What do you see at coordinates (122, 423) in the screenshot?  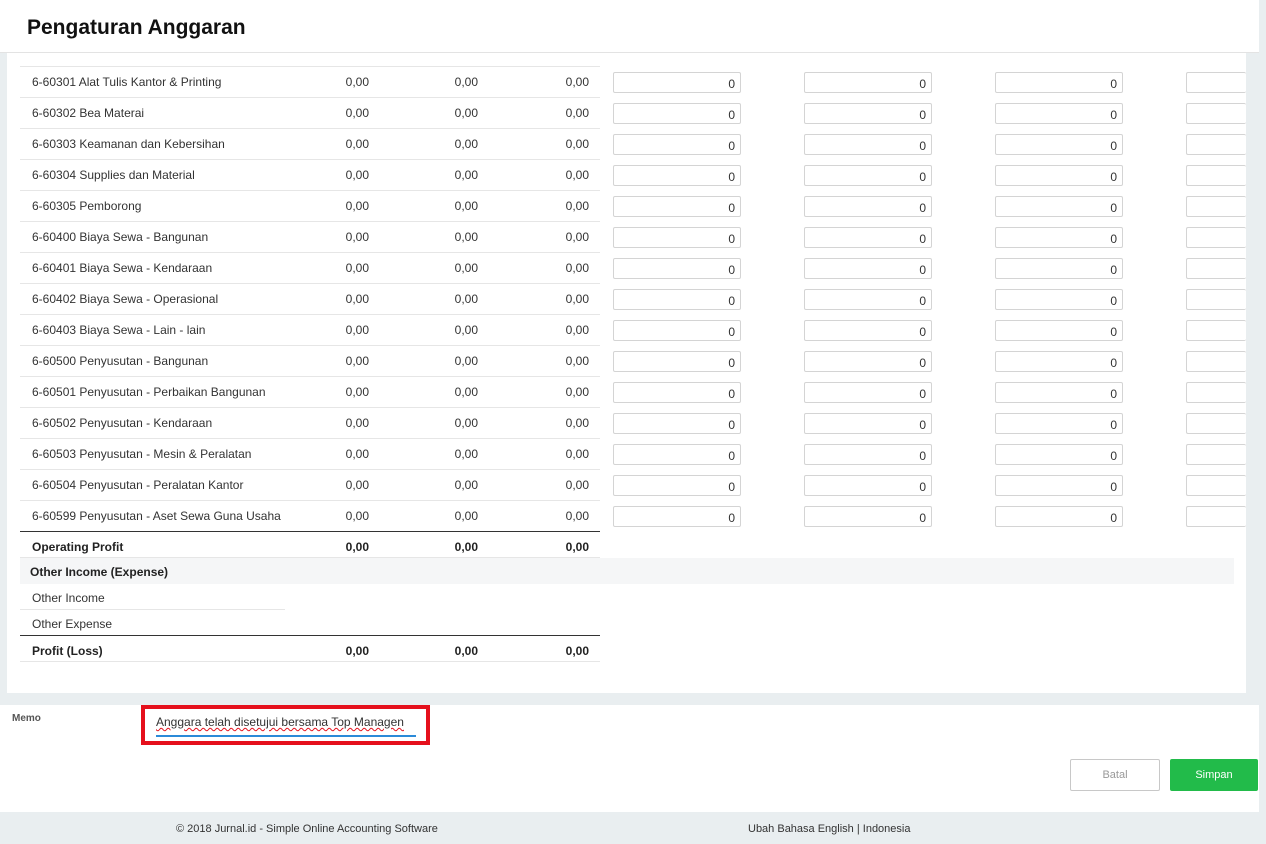 I see `account-name: 6-60502 Penyusutan - Kendaraan` at bounding box center [122, 423].